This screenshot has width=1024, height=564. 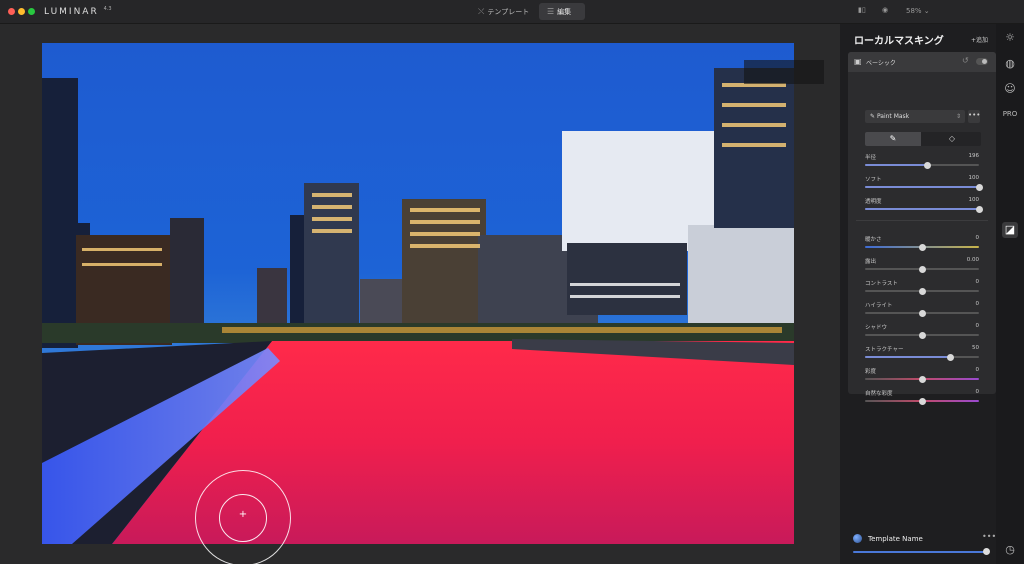 I want to click on slider-label: 自然な彩度, so click(x=879, y=394).